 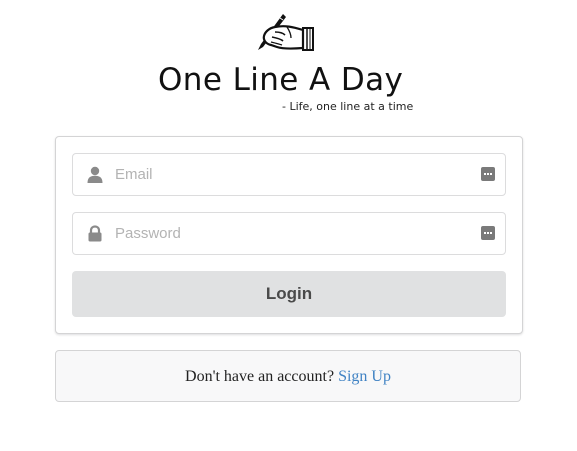 I want to click on lock-icon, so click(x=95, y=233).